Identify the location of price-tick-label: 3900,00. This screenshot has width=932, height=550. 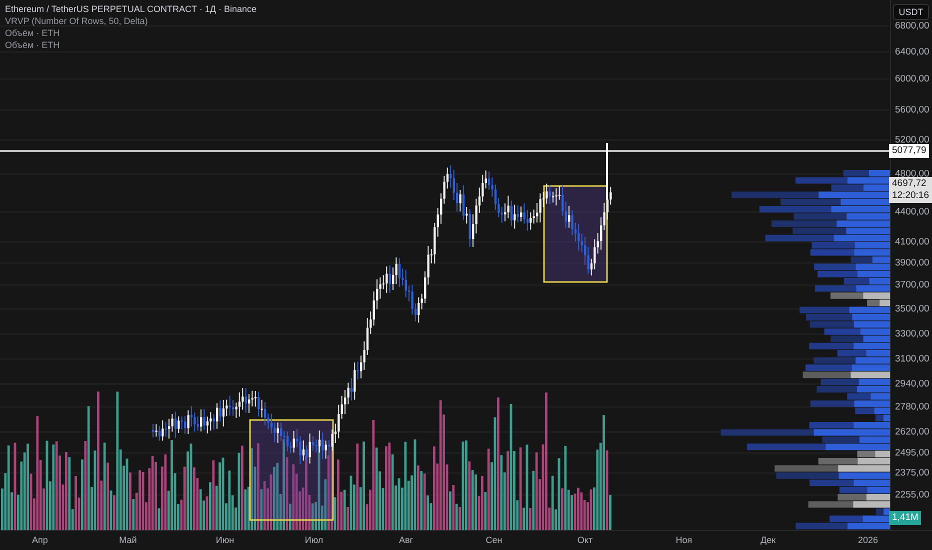
(912, 263).